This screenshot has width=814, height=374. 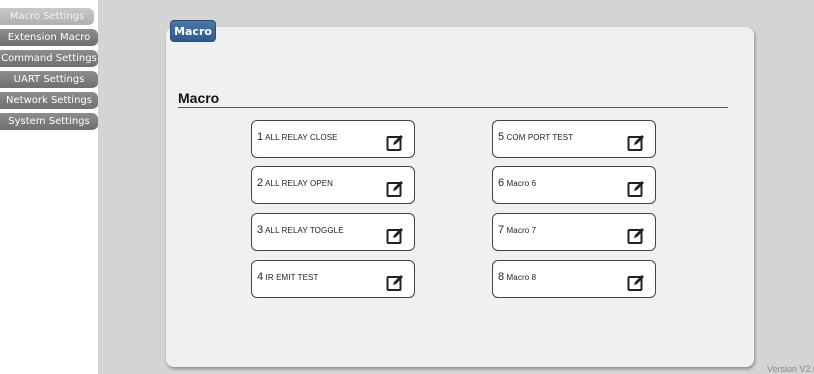 What do you see at coordinates (295, 183) in the screenshot?
I see `macro-label: 2 ALL RELAY OPEN` at bounding box center [295, 183].